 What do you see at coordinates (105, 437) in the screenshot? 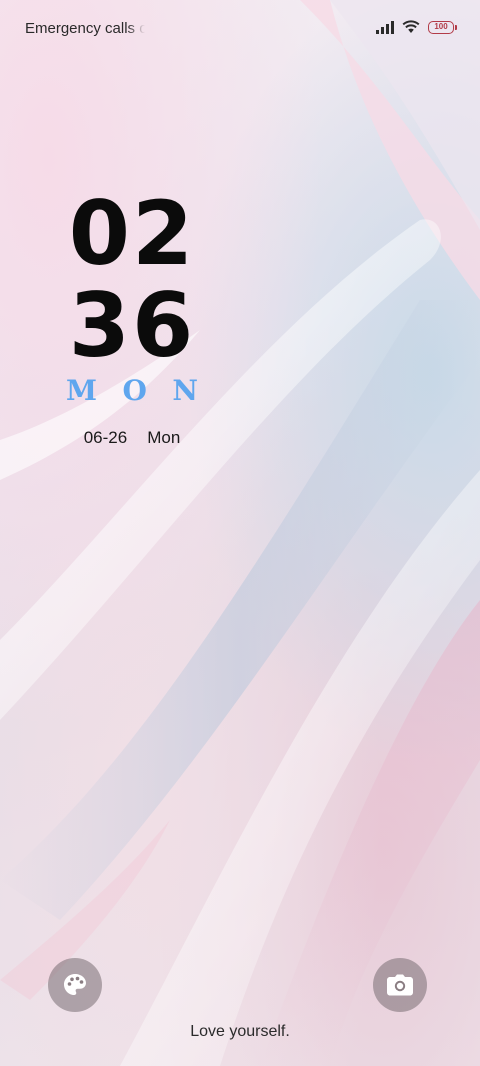
I see `date-text: 06-26` at bounding box center [105, 437].